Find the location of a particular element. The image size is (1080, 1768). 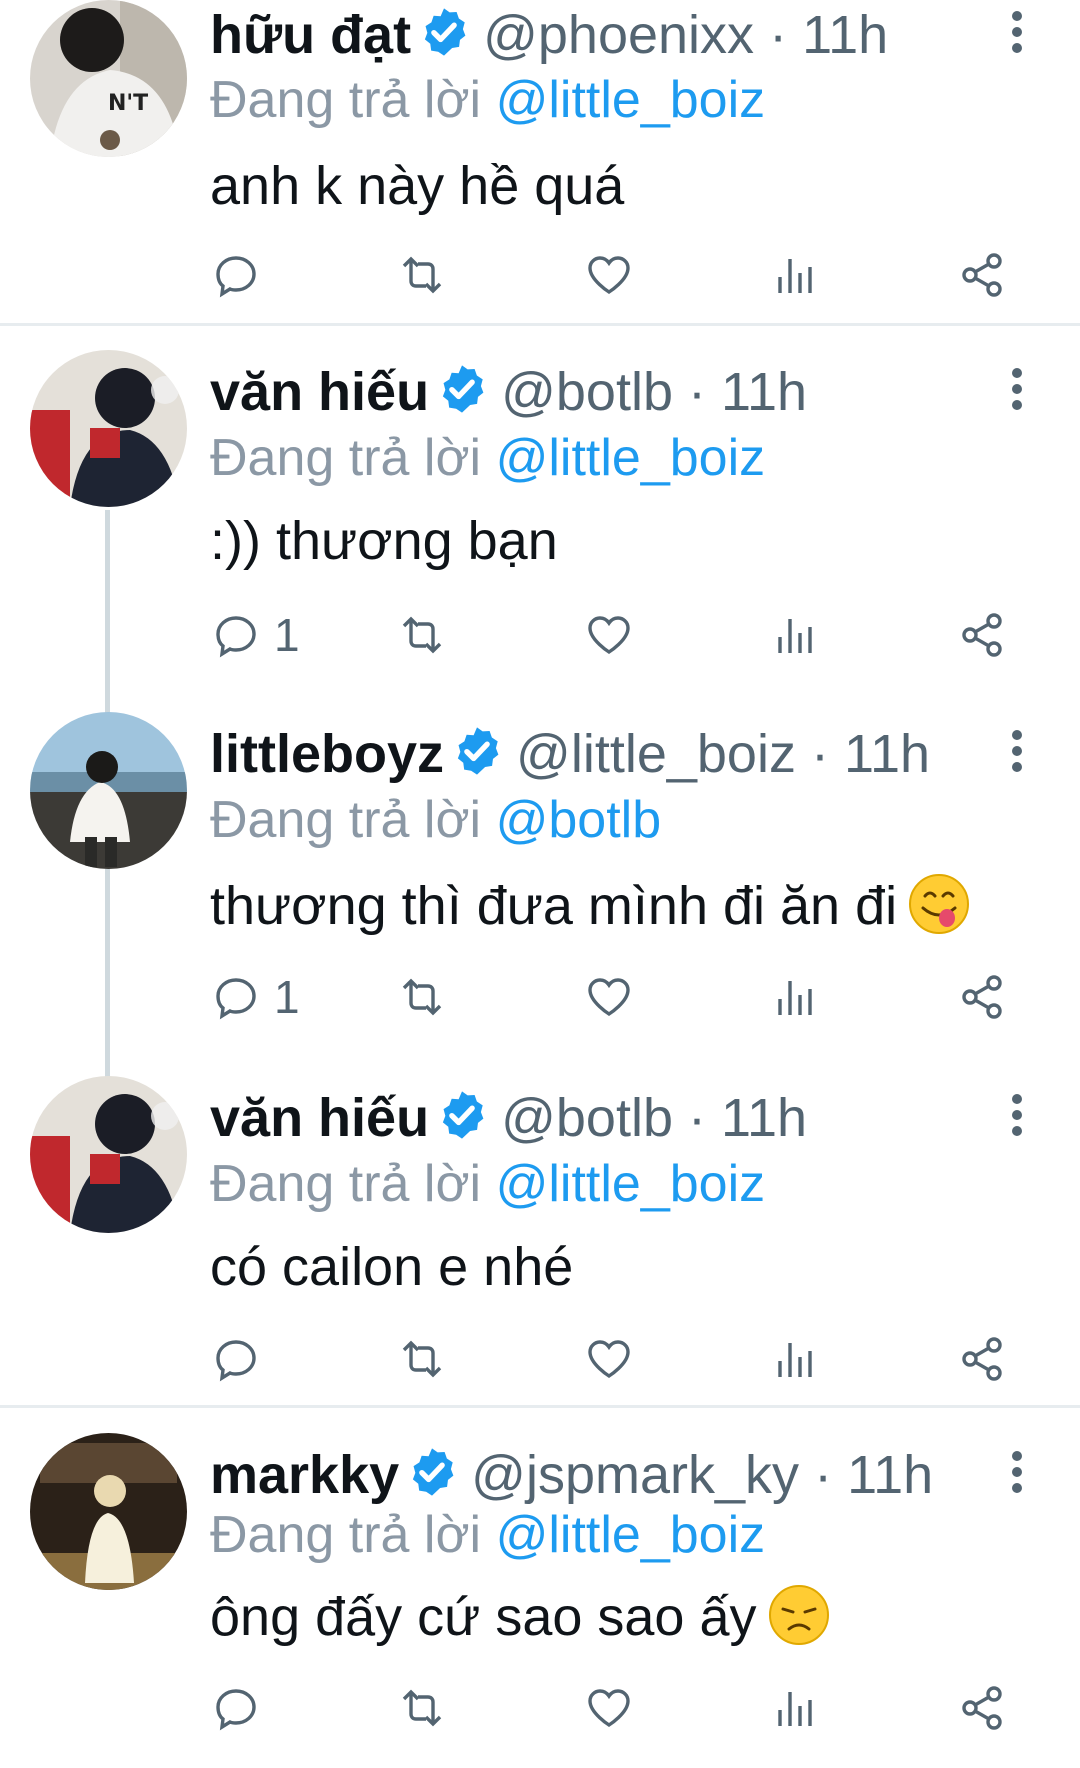

tweet-text: :)) thương bạn is located at coordinates (384, 541).